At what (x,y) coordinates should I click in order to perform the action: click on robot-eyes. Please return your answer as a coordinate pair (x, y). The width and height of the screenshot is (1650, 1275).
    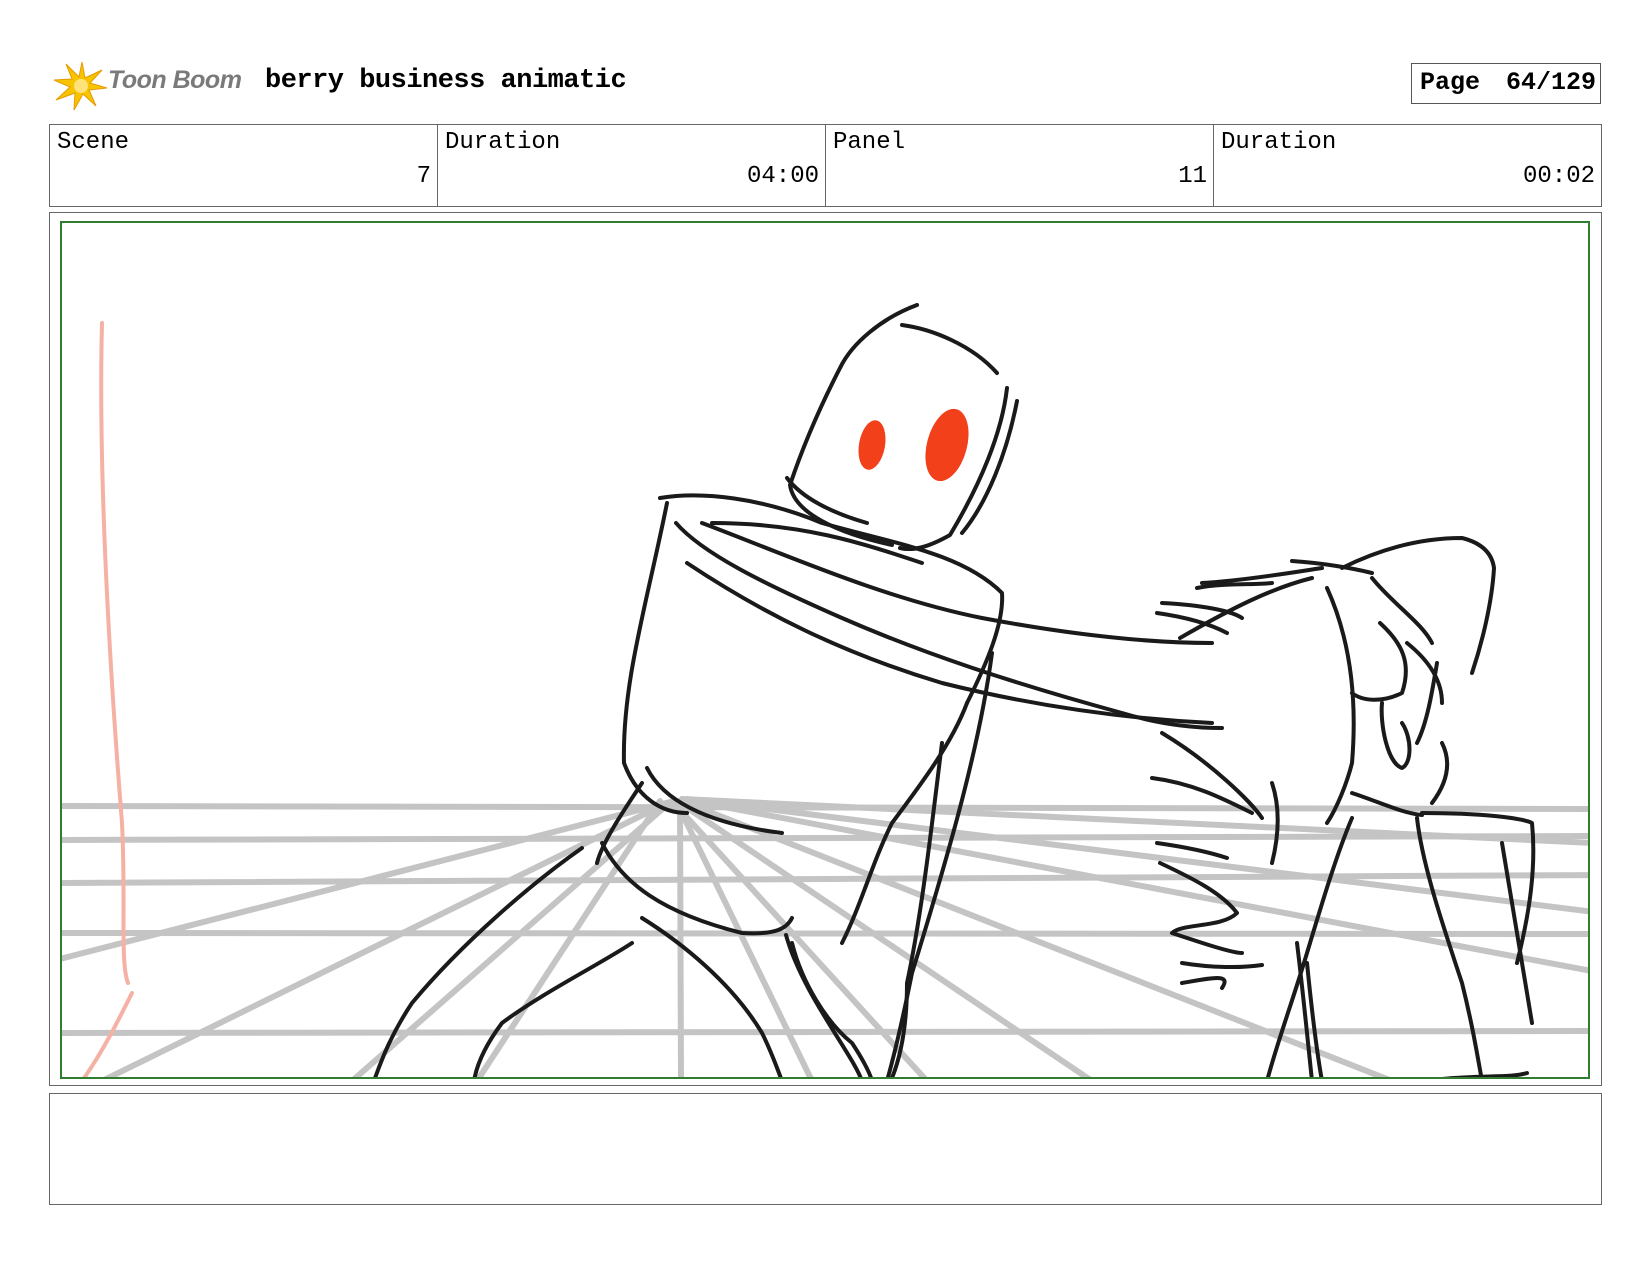
    Looking at the image, I should click on (913, 445).